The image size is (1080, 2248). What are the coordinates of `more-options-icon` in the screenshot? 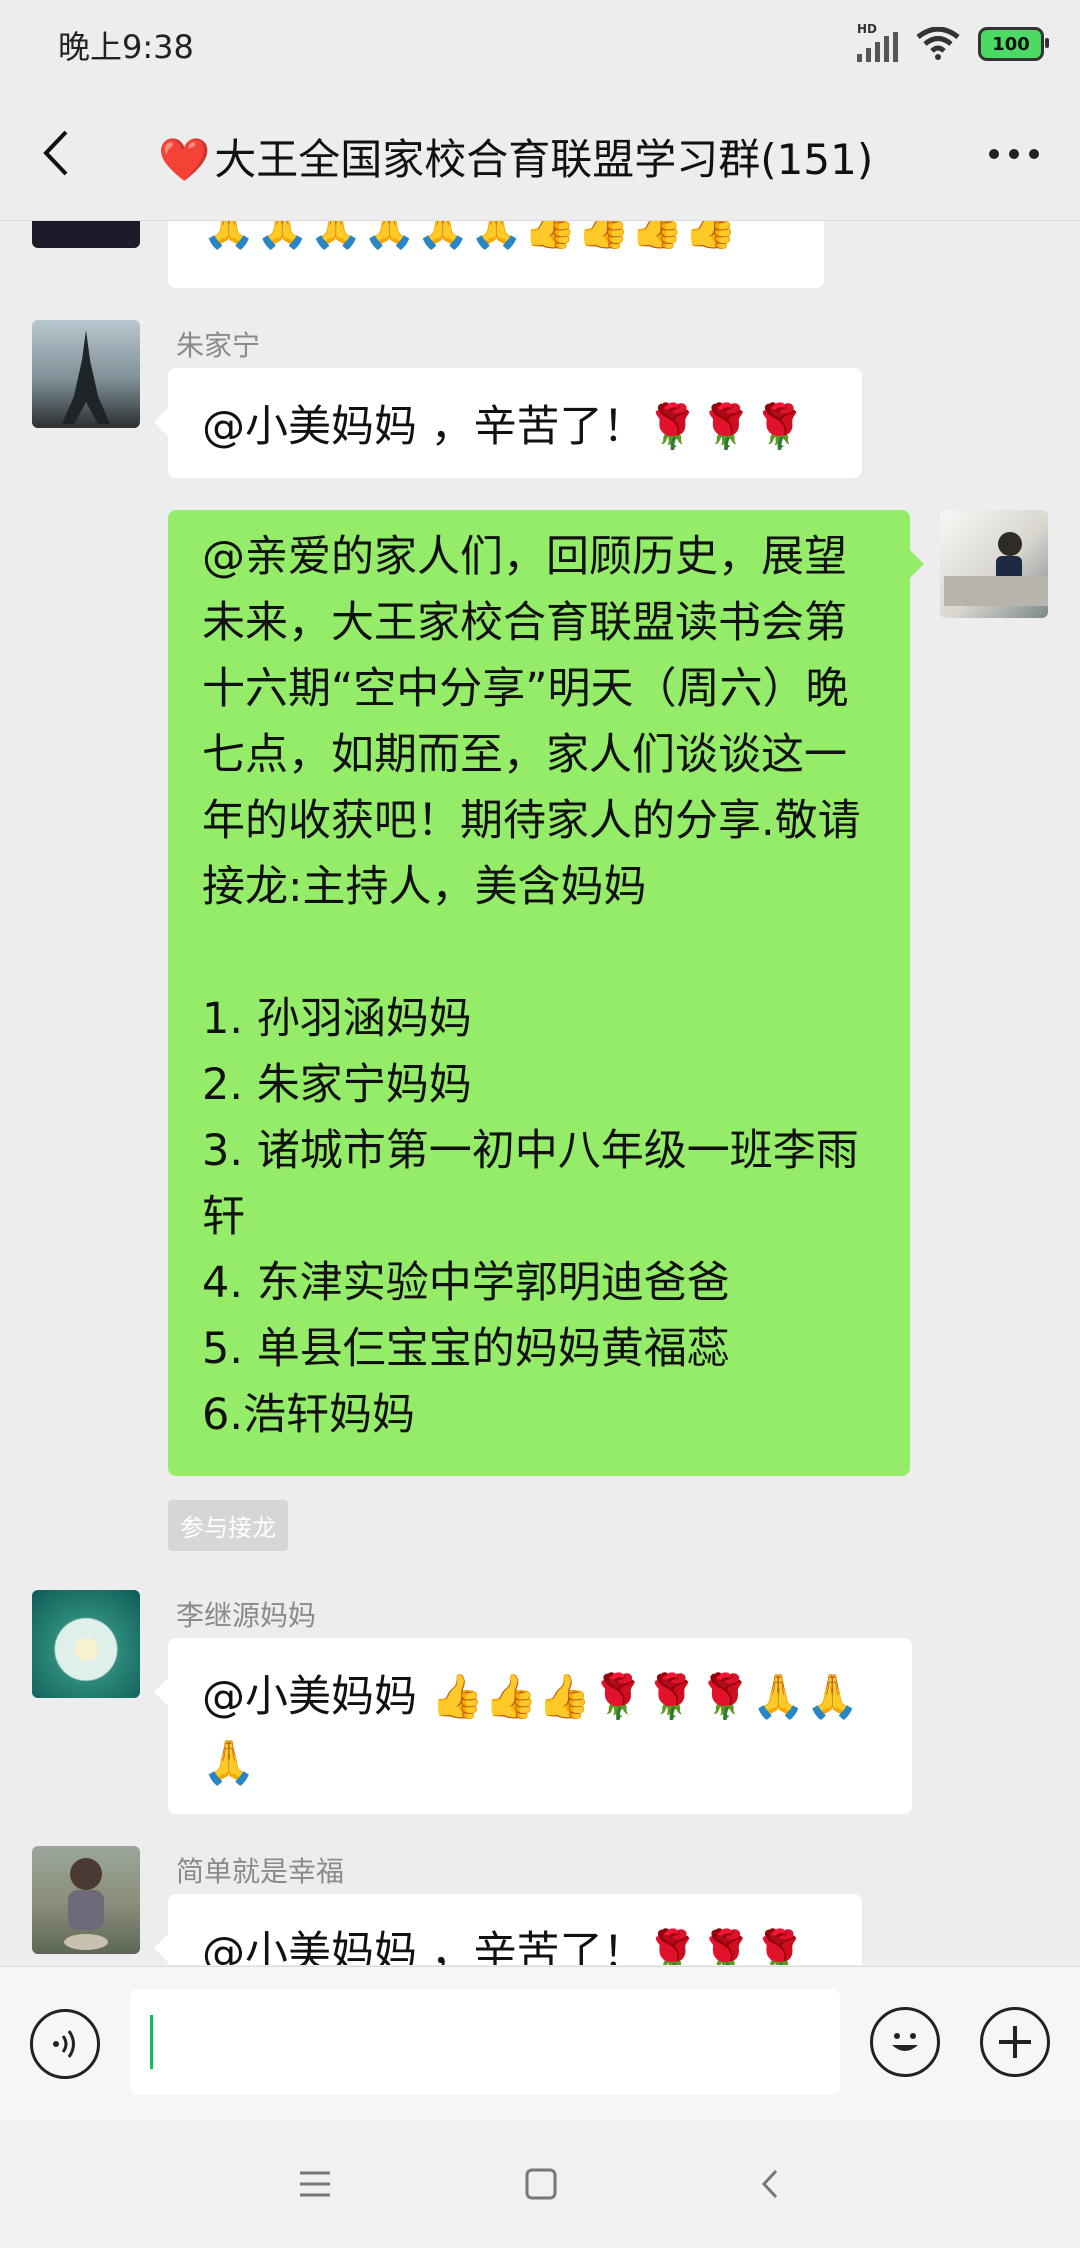 It's located at (1014, 154).